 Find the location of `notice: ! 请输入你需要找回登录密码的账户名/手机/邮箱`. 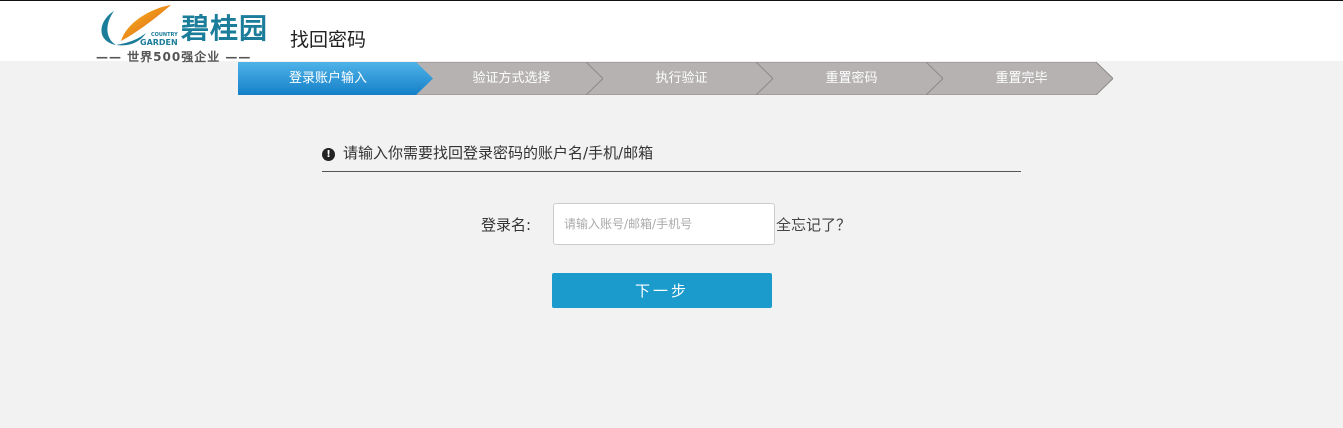

notice: ! 请输入你需要找回登录密码的账户名/手机/邮箱 is located at coordinates (671, 157).